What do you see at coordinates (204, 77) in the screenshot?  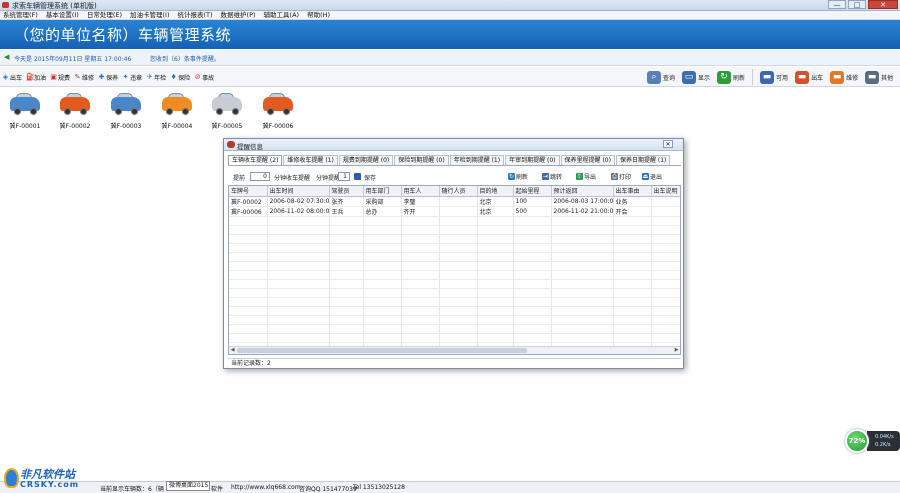 I see `toolbar-accident-button: ⊘ 事故` at bounding box center [204, 77].